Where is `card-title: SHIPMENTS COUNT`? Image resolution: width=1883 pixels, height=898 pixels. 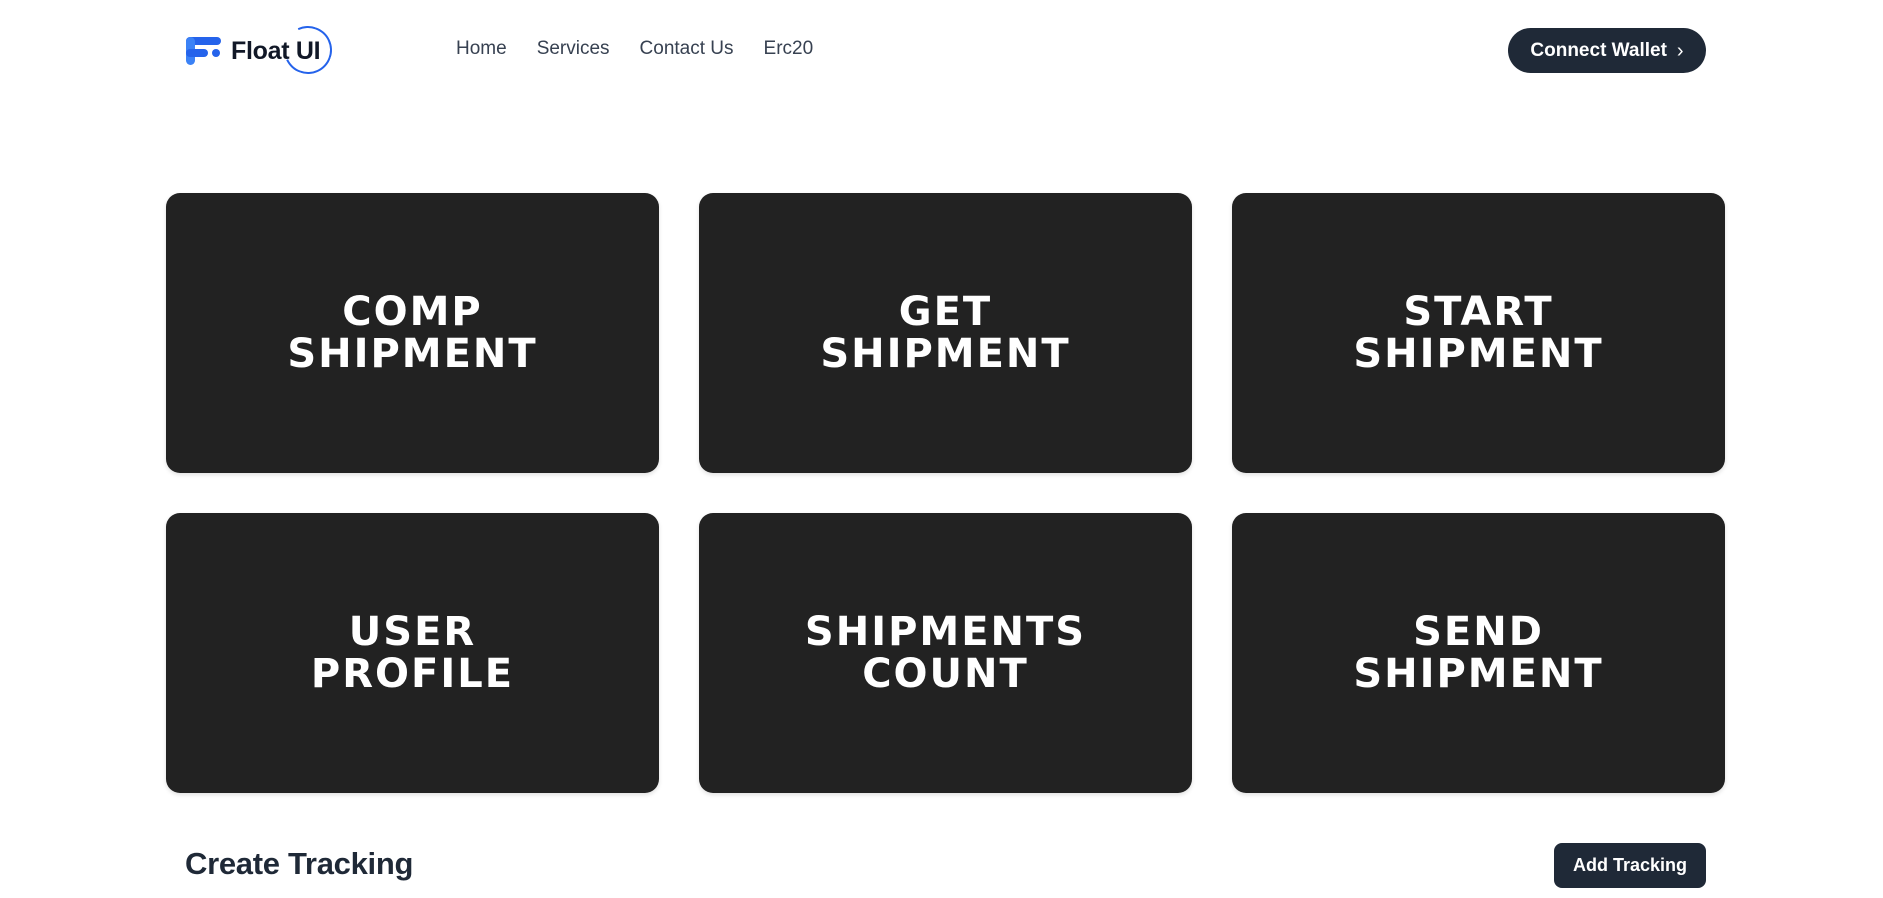
card-title: SHIPMENTS COUNT is located at coordinates (945, 653).